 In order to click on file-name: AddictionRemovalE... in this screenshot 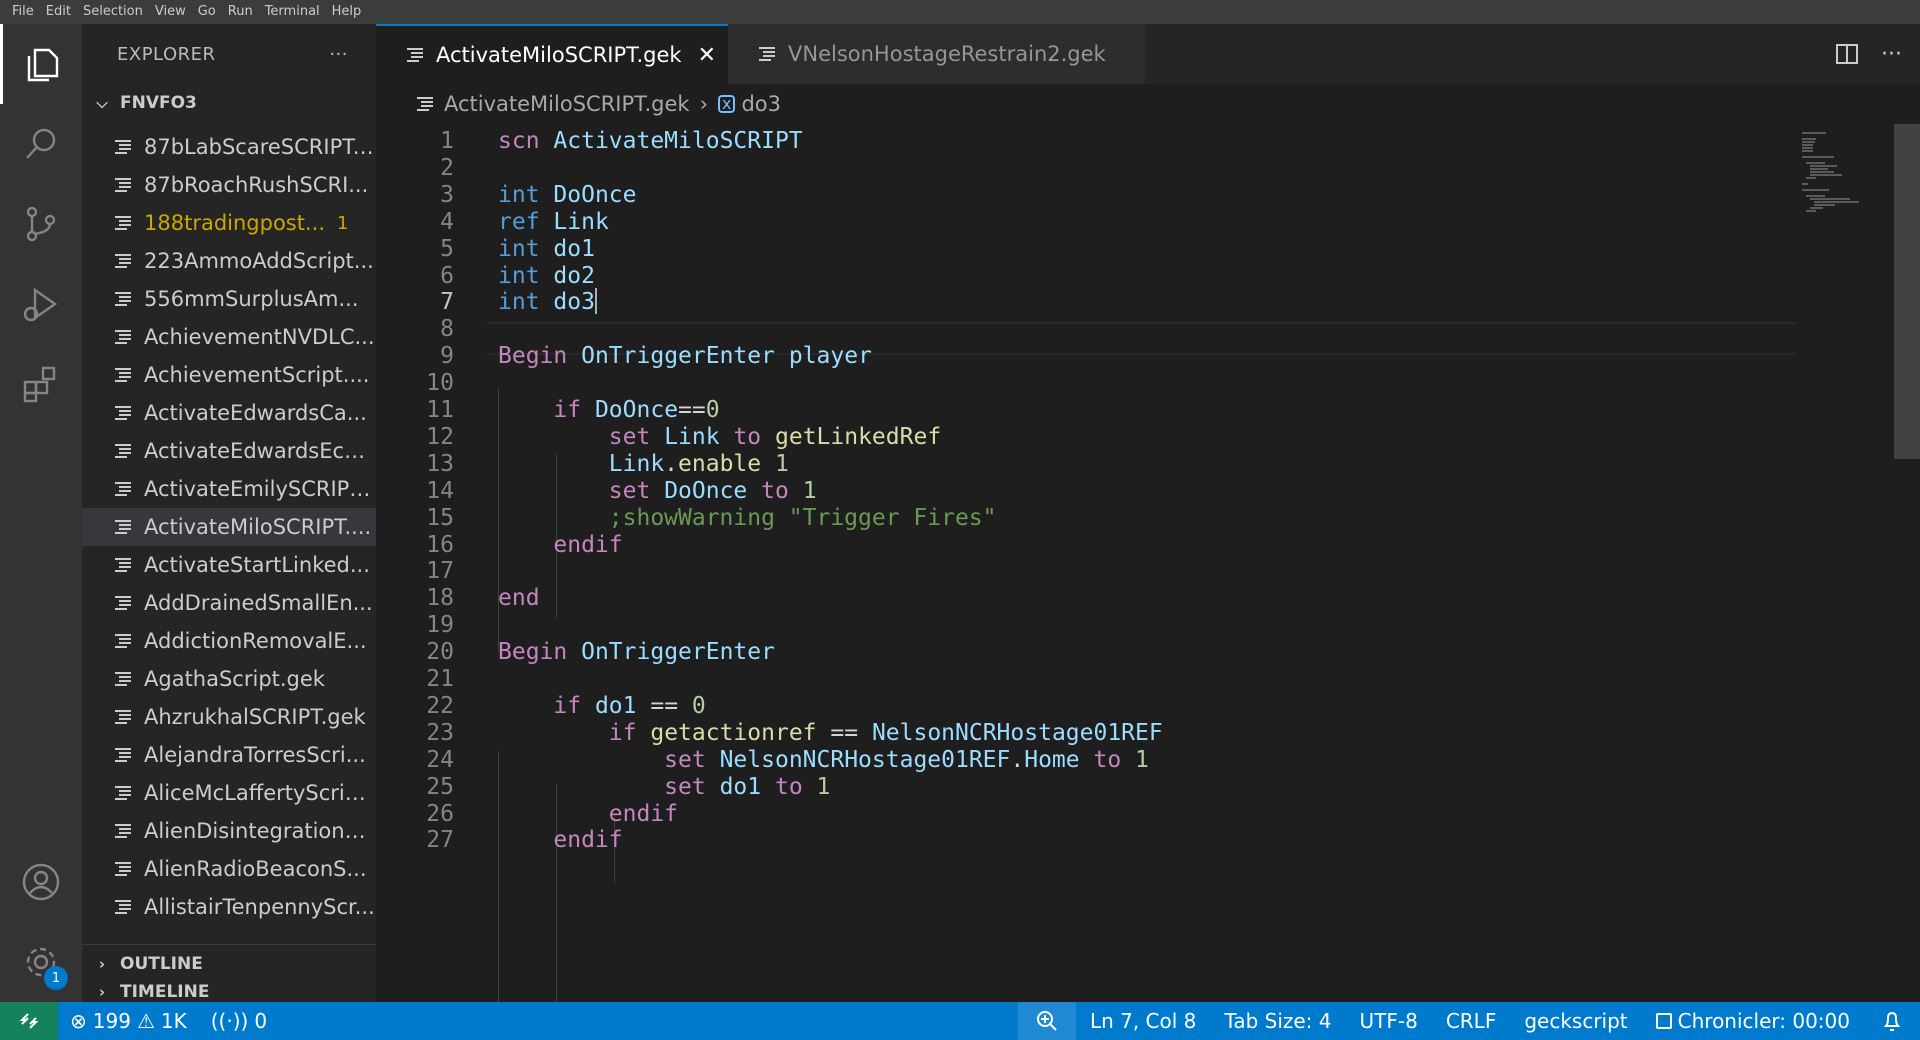, I will do `click(255, 641)`.